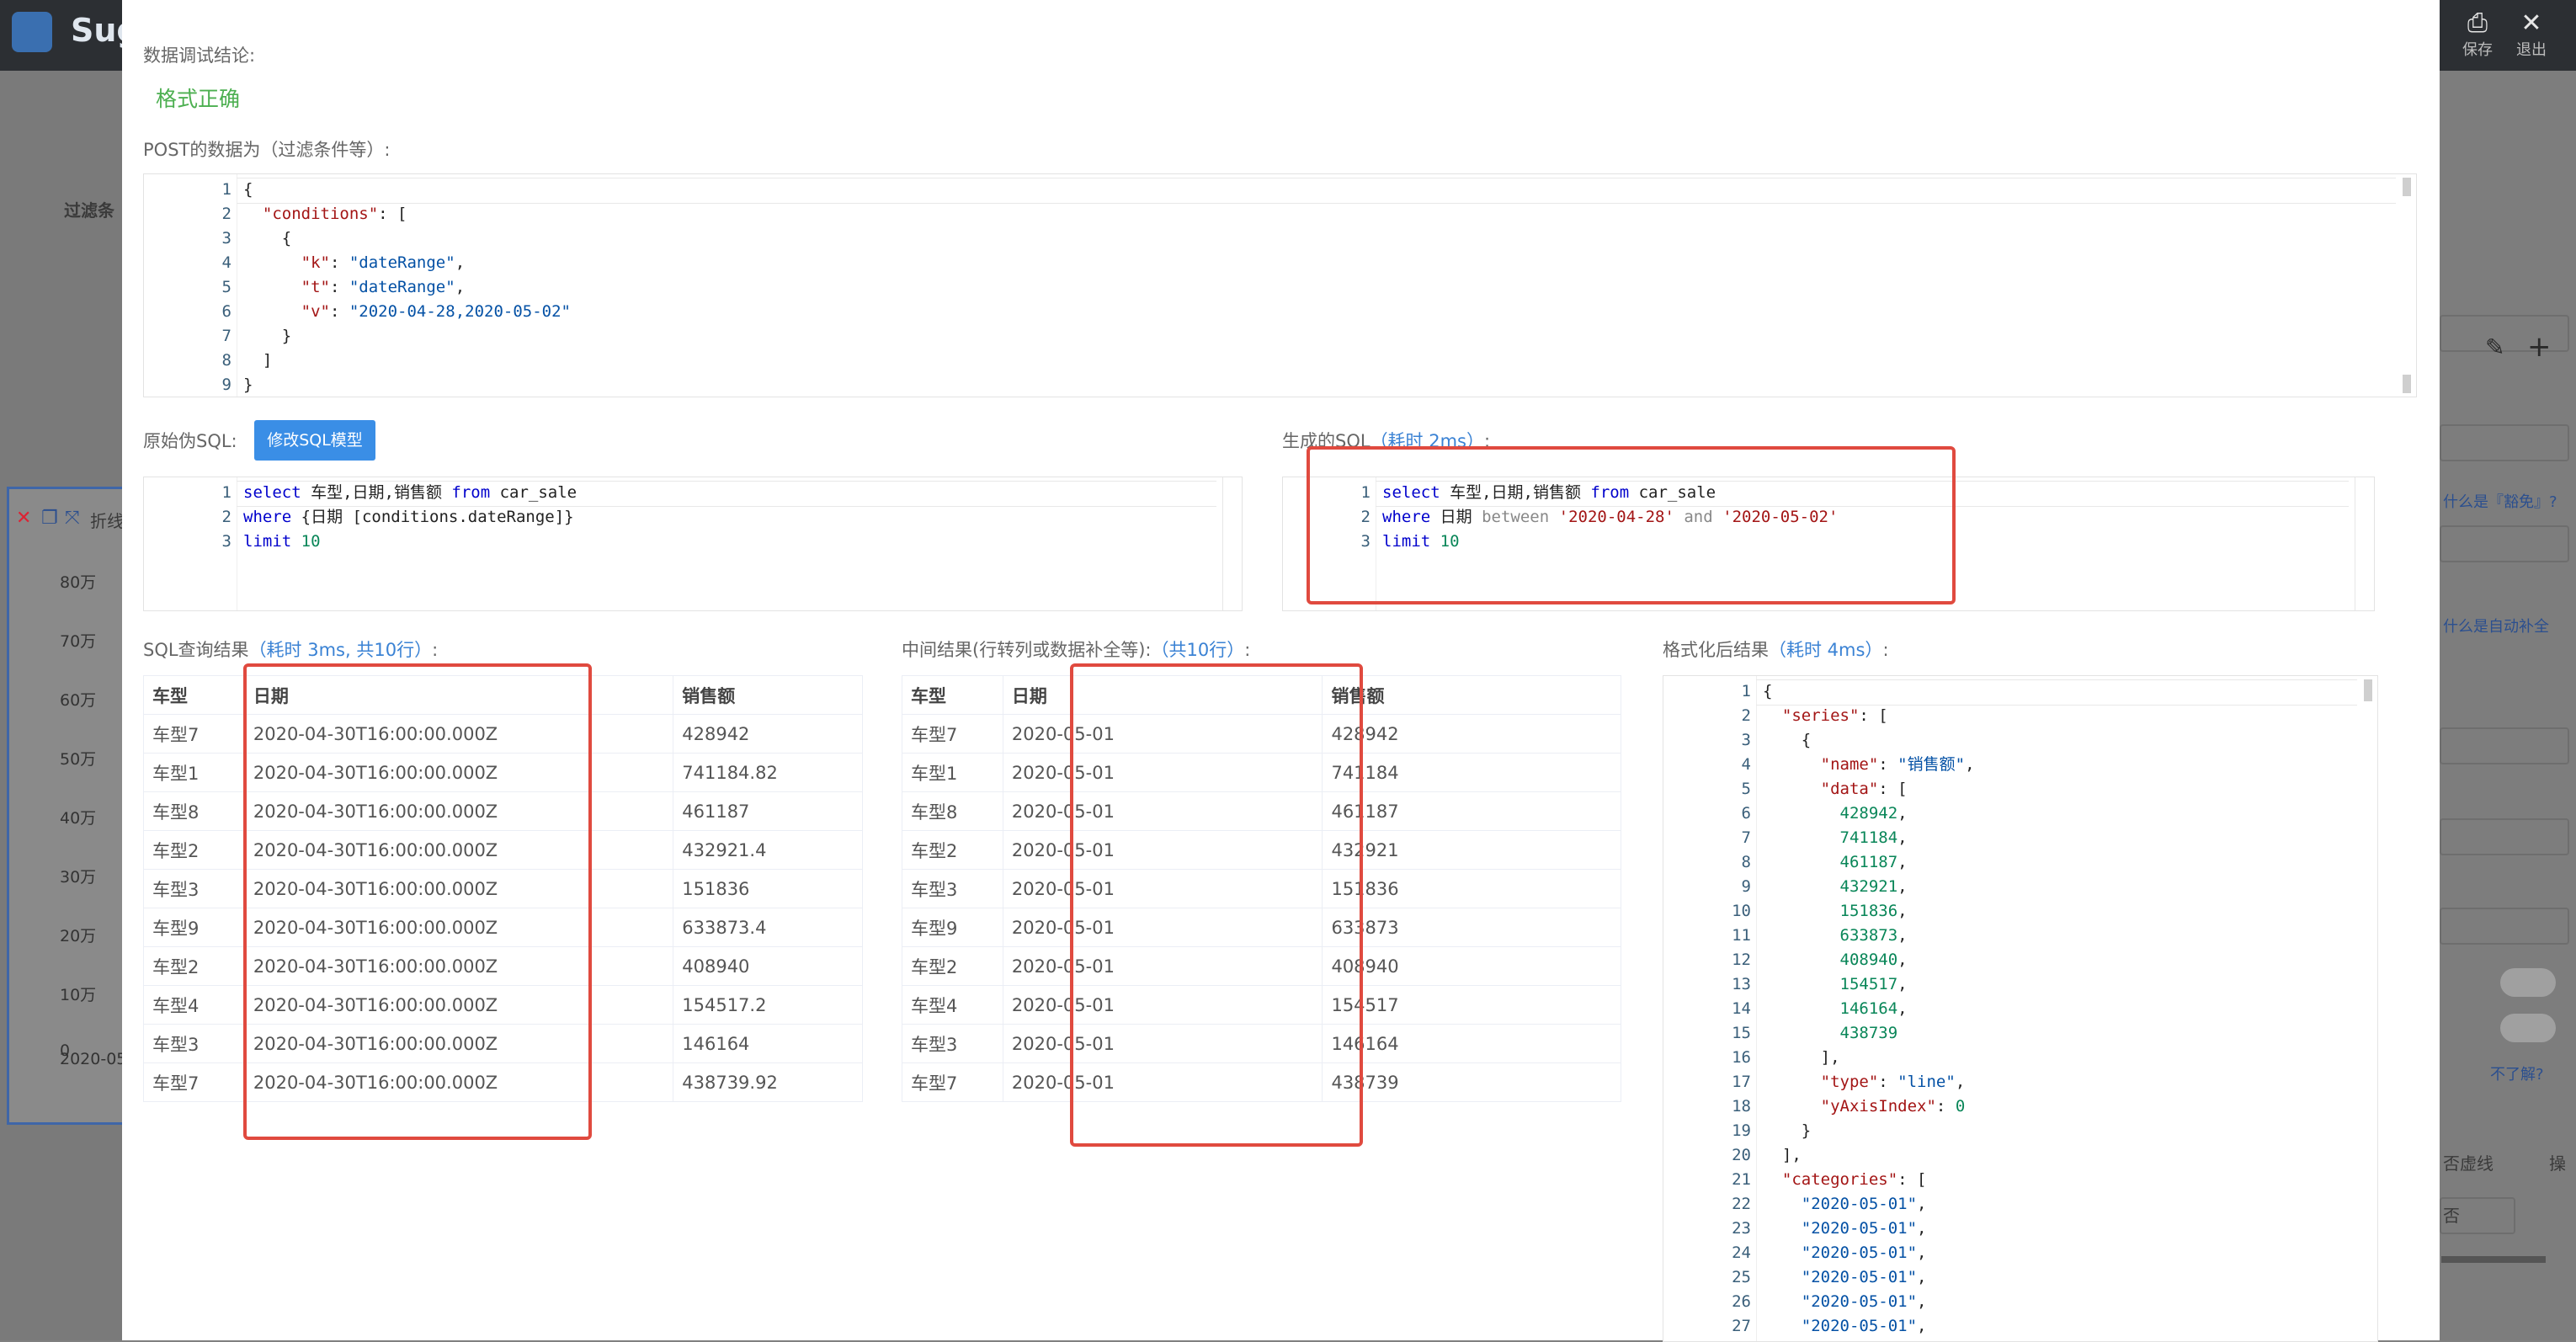  Describe the element at coordinates (2020, 1058) in the screenshot. I see `code-line: 16 ],` at that location.